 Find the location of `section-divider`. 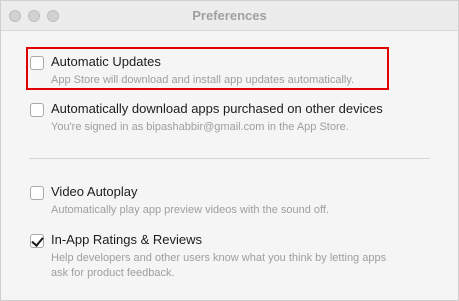

section-divider is located at coordinates (229, 158).